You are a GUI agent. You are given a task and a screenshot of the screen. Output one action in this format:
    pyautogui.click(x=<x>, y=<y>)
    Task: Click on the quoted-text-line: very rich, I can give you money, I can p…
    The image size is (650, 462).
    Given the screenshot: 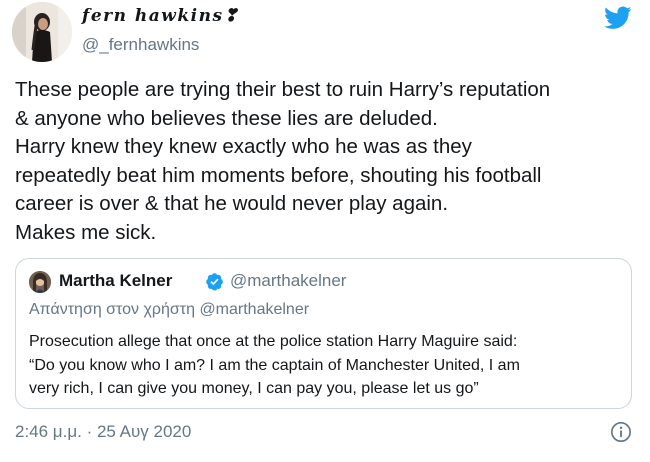 What is the action you would take?
    pyautogui.click(x=254, y=388)
    